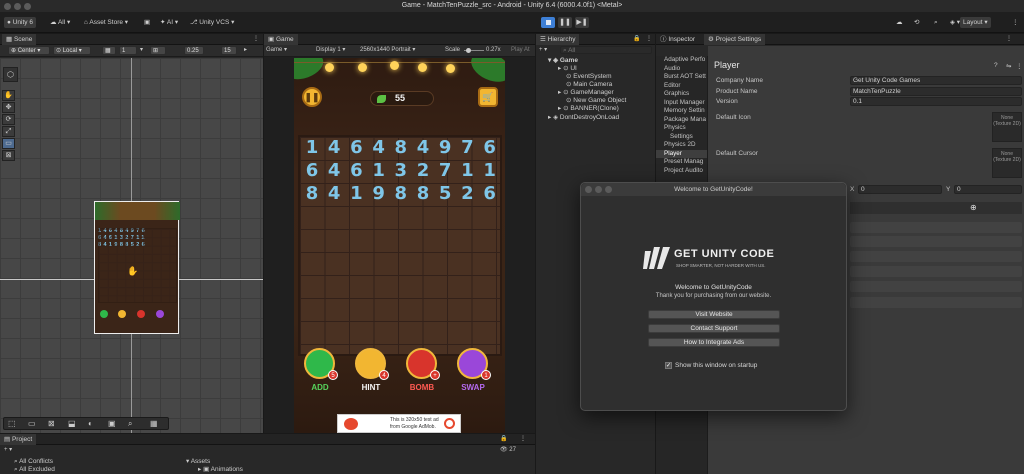 The height and width of the screenshot is (474, 1024). What do you see at coordinates (548, 22) in the screenshot?
I see `play-button` at bounding box center [548, 22].